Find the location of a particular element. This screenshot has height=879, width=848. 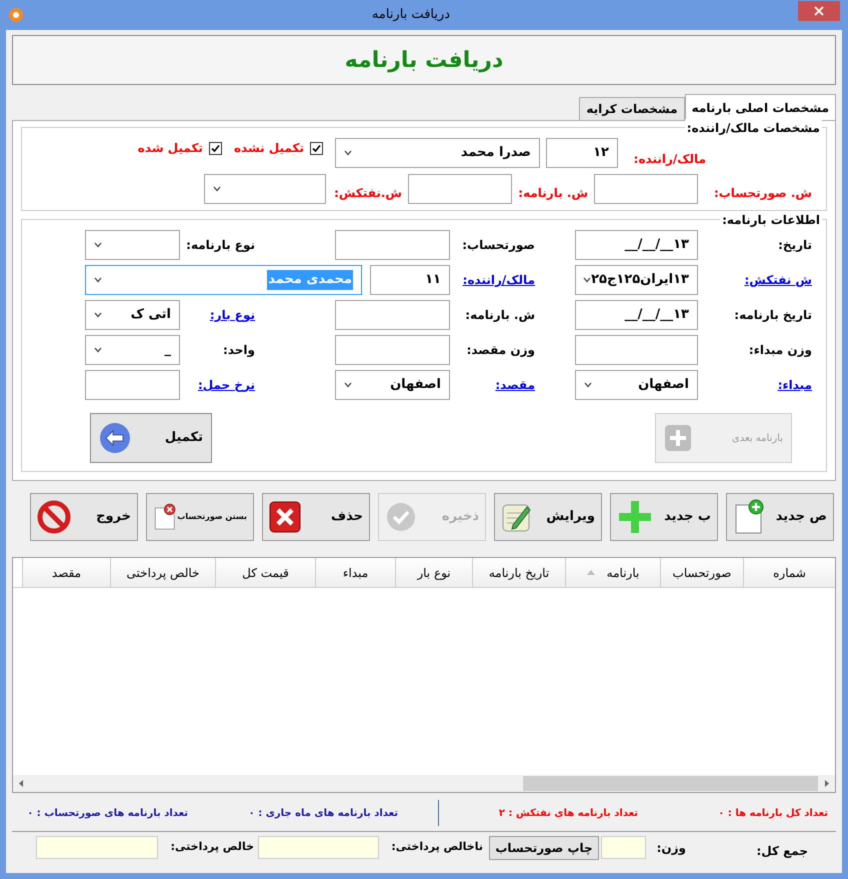

tab: مشخصات کرایه is located at coordinates (632, 108).